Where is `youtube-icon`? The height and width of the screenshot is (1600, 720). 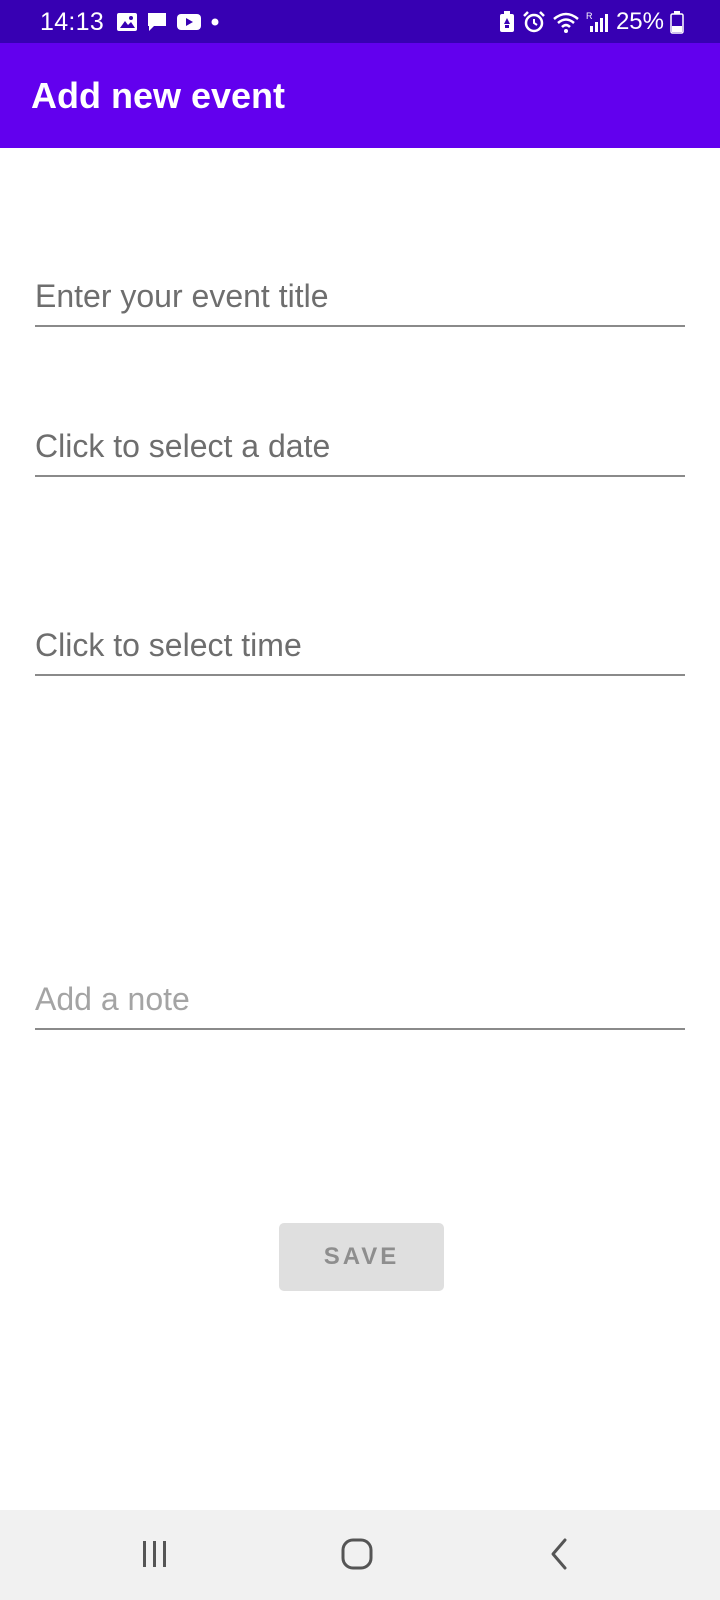
youtube-icon is located at coordinates (189, 22).